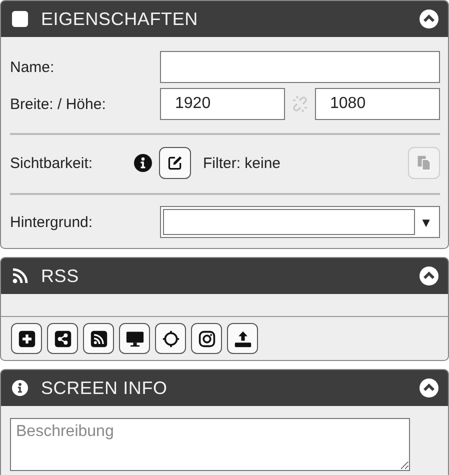  Describe the element at coordinates (210, 444) in the screenshot. I see `description-field: Beschreibung` at that location.